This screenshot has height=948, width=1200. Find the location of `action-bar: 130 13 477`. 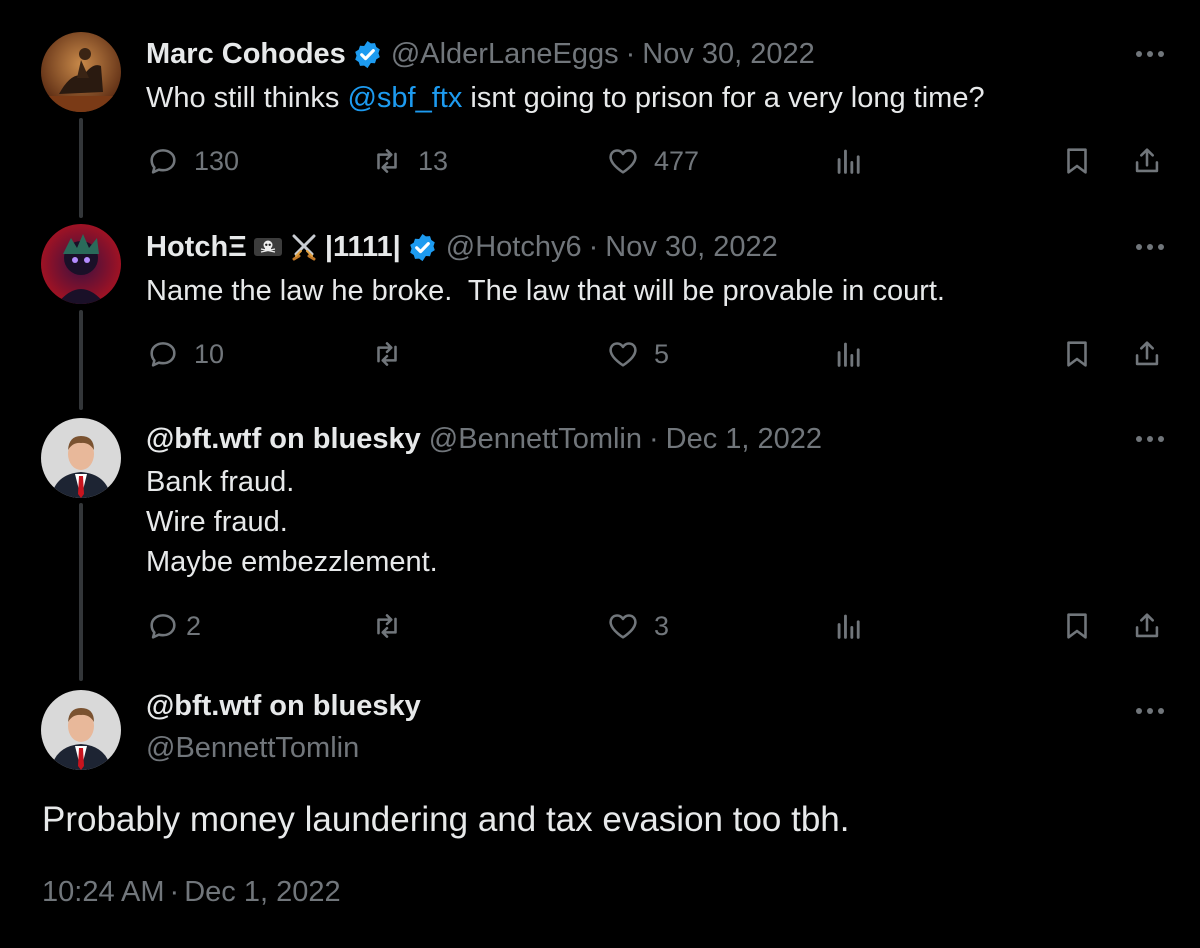

action-bar: 130 13 477 is located at coordinates (656, 161).